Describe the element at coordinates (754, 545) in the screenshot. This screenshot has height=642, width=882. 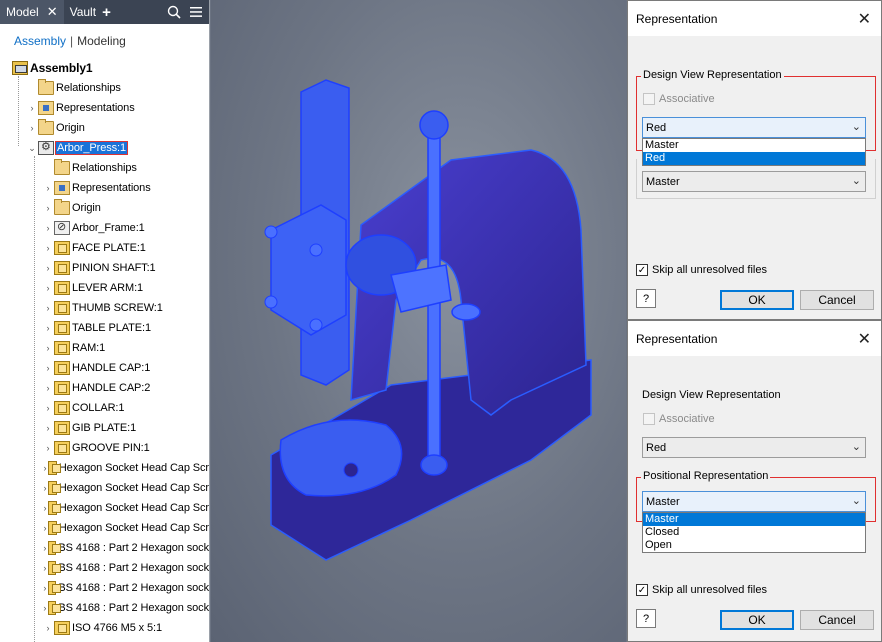
I see `dropdown-option: Open` at that location.